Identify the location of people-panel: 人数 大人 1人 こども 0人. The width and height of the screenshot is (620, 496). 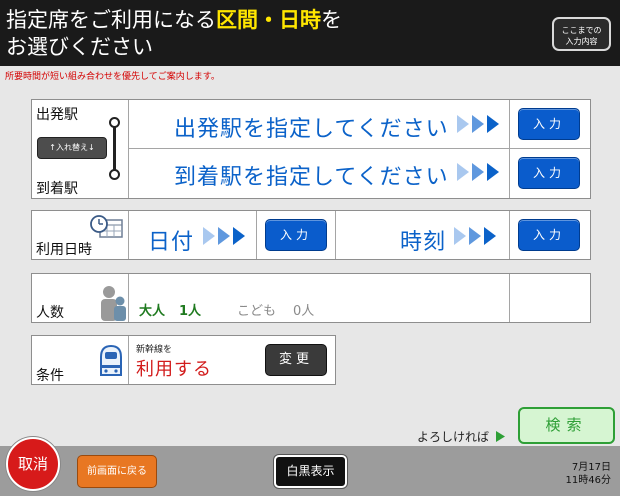
(311, 298).